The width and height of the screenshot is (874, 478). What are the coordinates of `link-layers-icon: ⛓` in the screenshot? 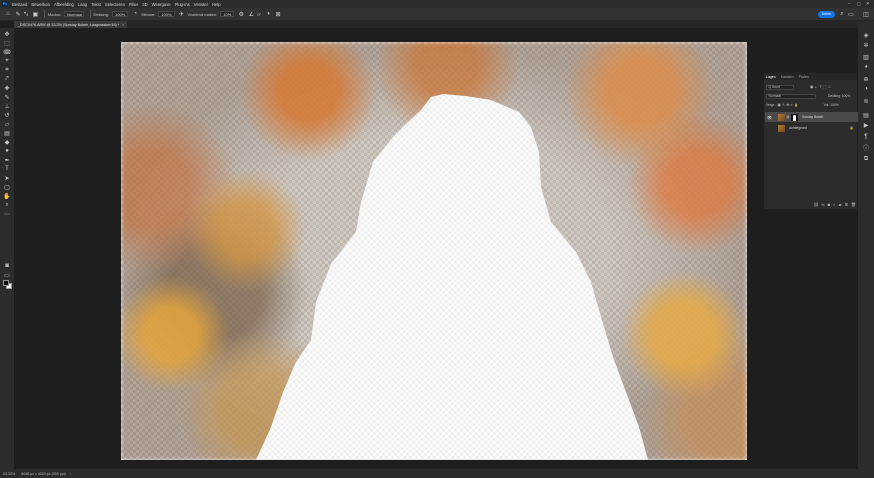 It's located at (815, 204).